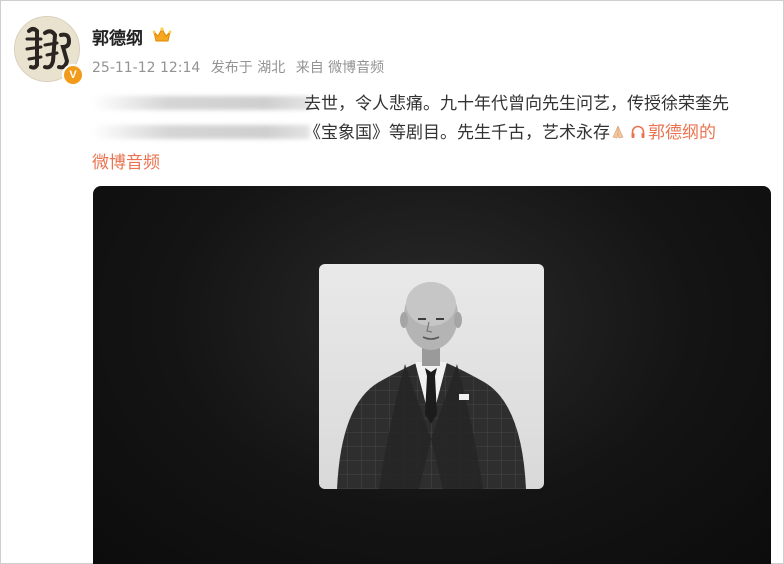  What do you see at coordinates (457, 133) in the screenshot?
I see `post-text-segment: 《宝象国》等剧目。先生千古，艺术永存` at bounding box center [457, 133].